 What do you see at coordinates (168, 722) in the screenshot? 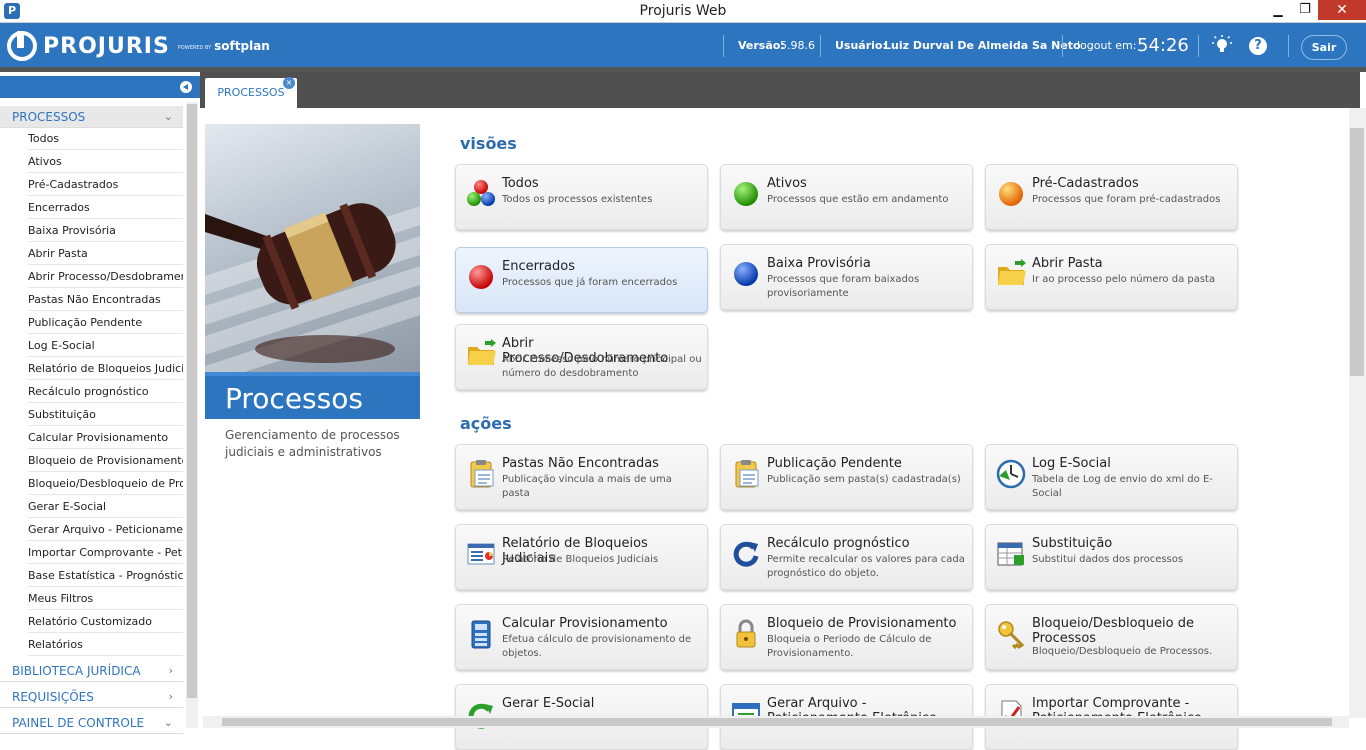
I see `chevron-down-icon: ⌄` at bounding box center [168, 722].